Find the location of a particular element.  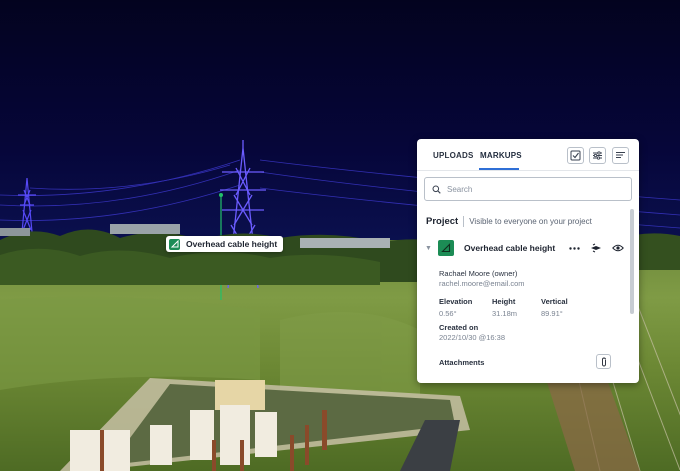

stat-value: 0.56° is located at coordinates (448, 313).